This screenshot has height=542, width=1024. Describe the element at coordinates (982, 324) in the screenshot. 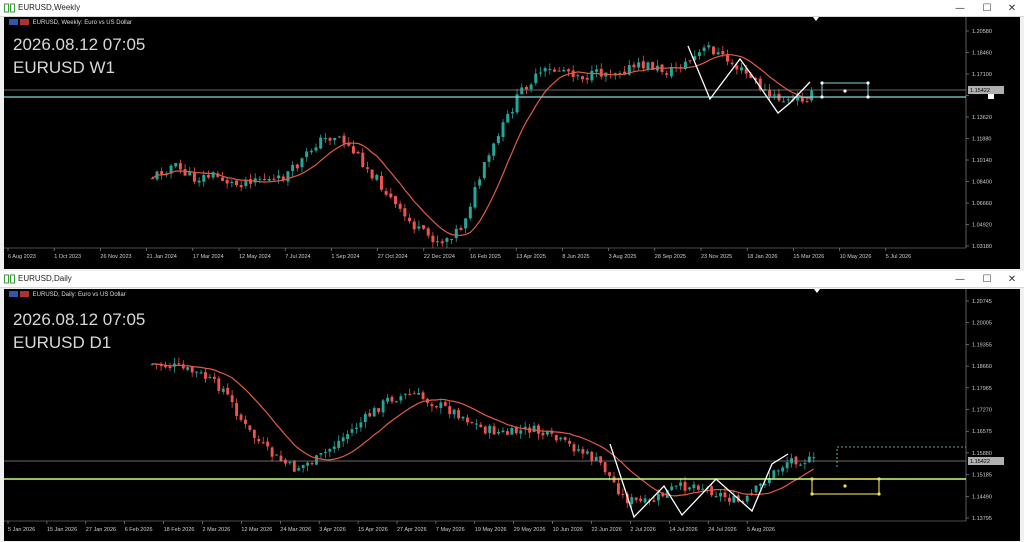

I see `price-tick-label: 1.20005` at that location.